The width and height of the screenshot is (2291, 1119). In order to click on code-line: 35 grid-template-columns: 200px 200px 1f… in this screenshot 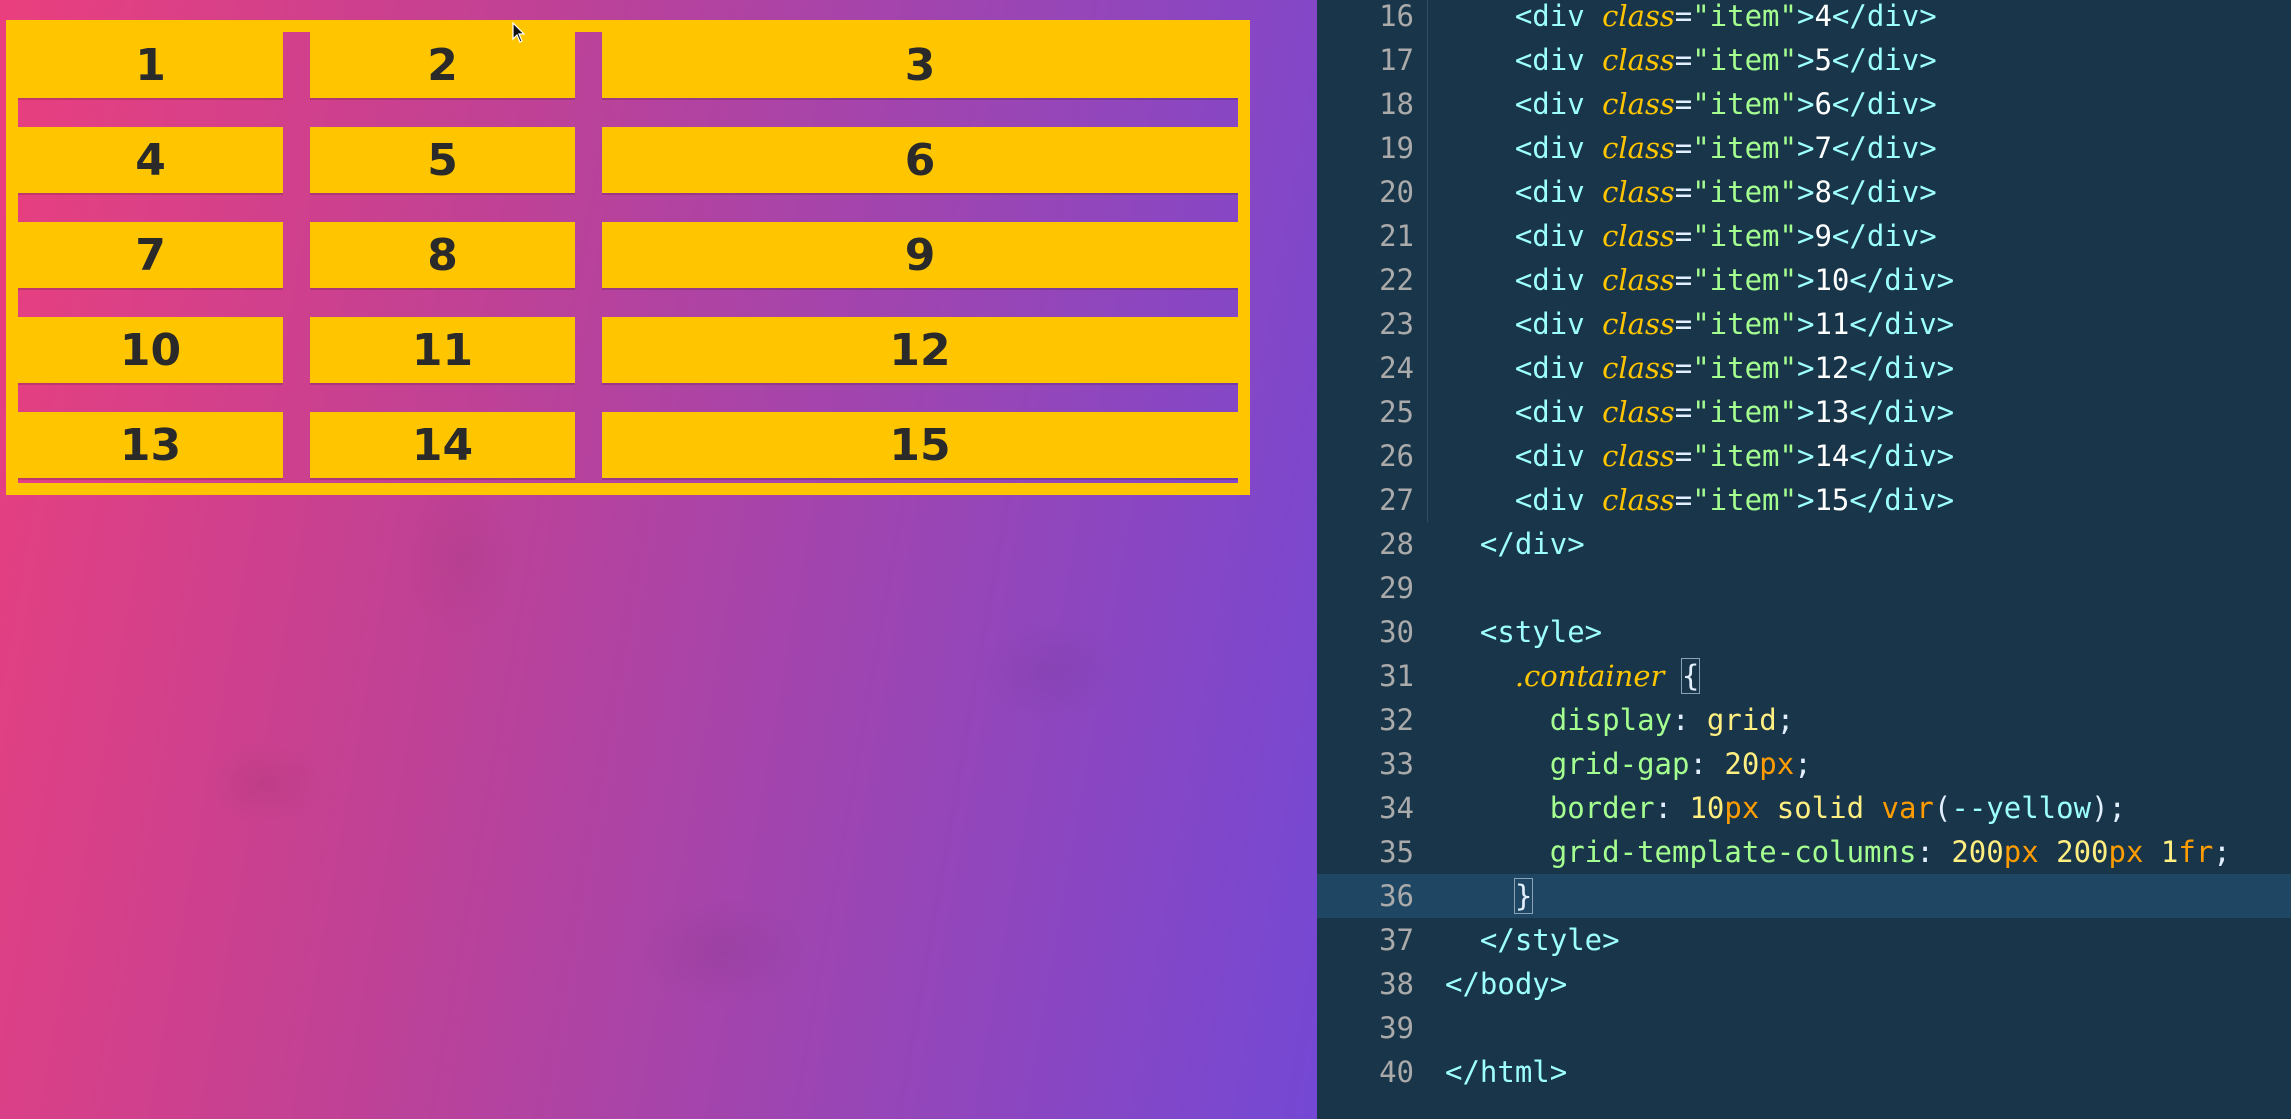, I will do `click(1804, 852)`.